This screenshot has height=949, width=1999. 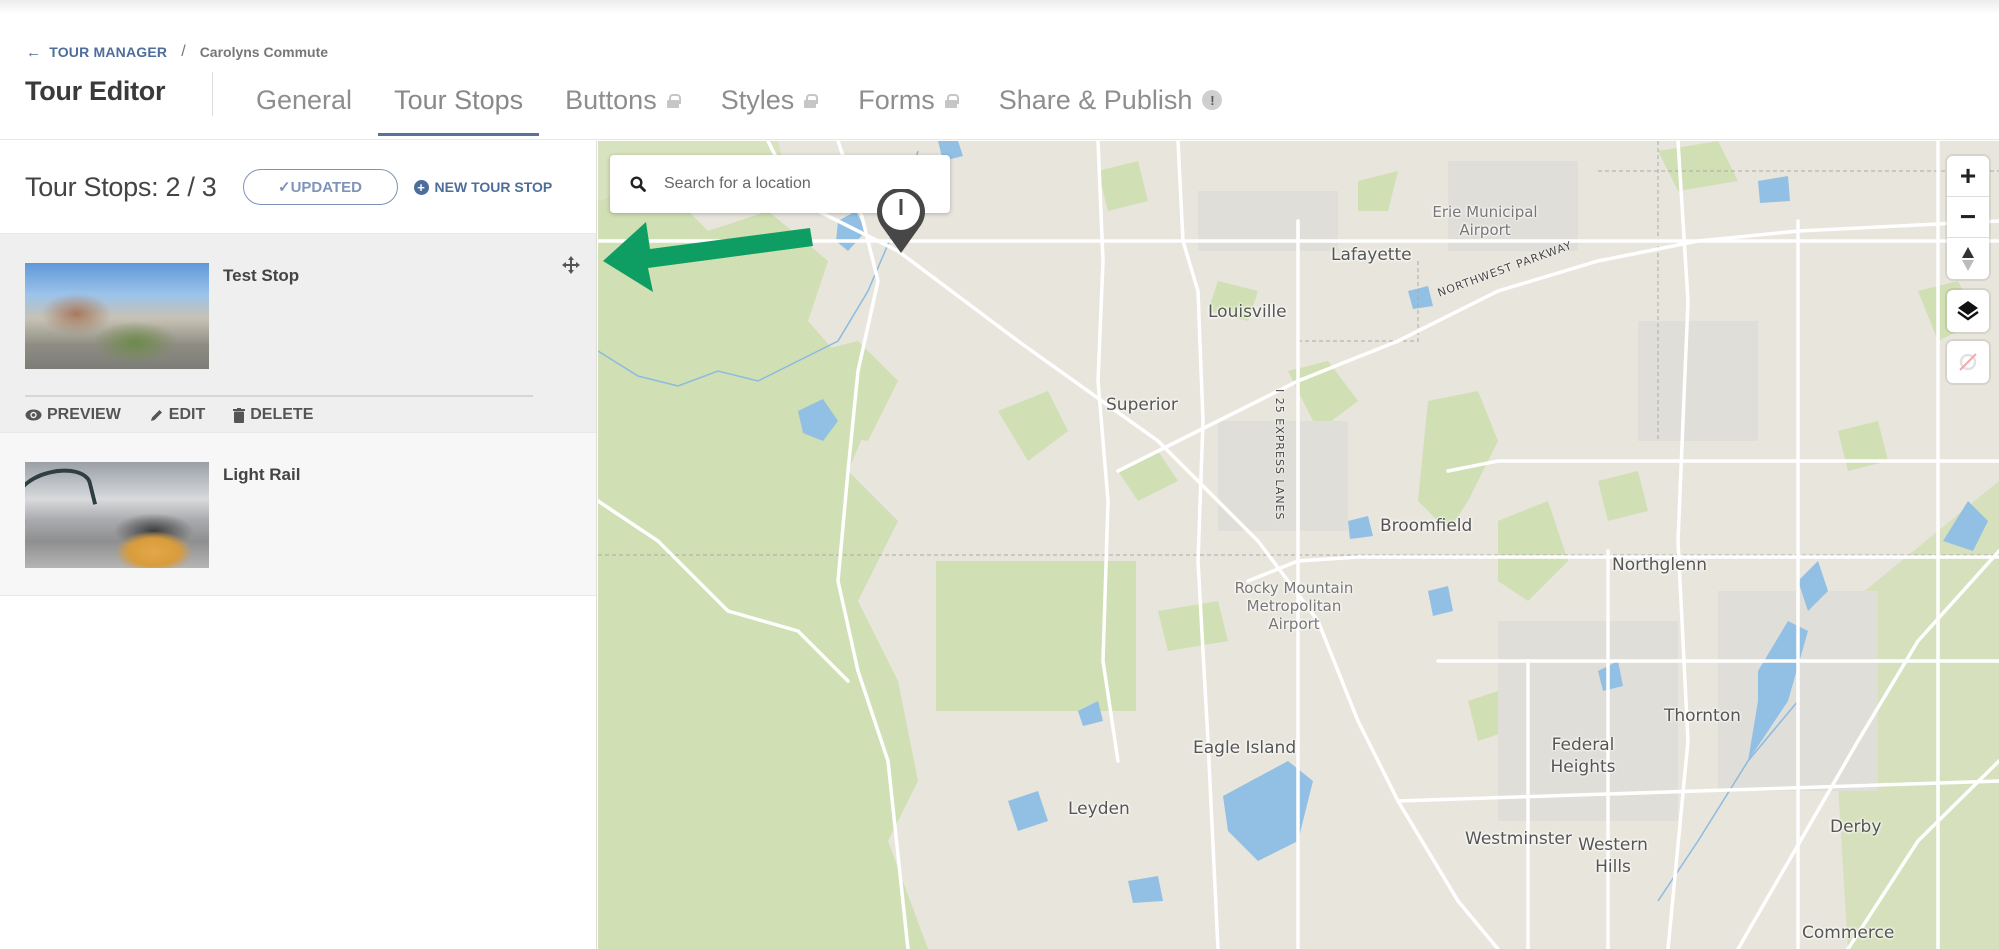 I want to click on tab-label: General, so click(x=304, y=99).